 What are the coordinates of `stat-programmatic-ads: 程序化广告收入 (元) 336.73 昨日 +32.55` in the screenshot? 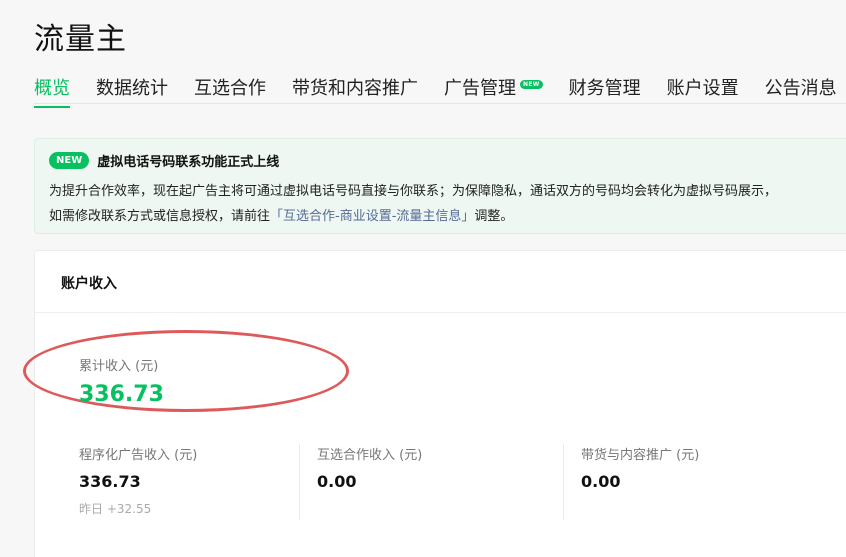 It's located at (167, 483).